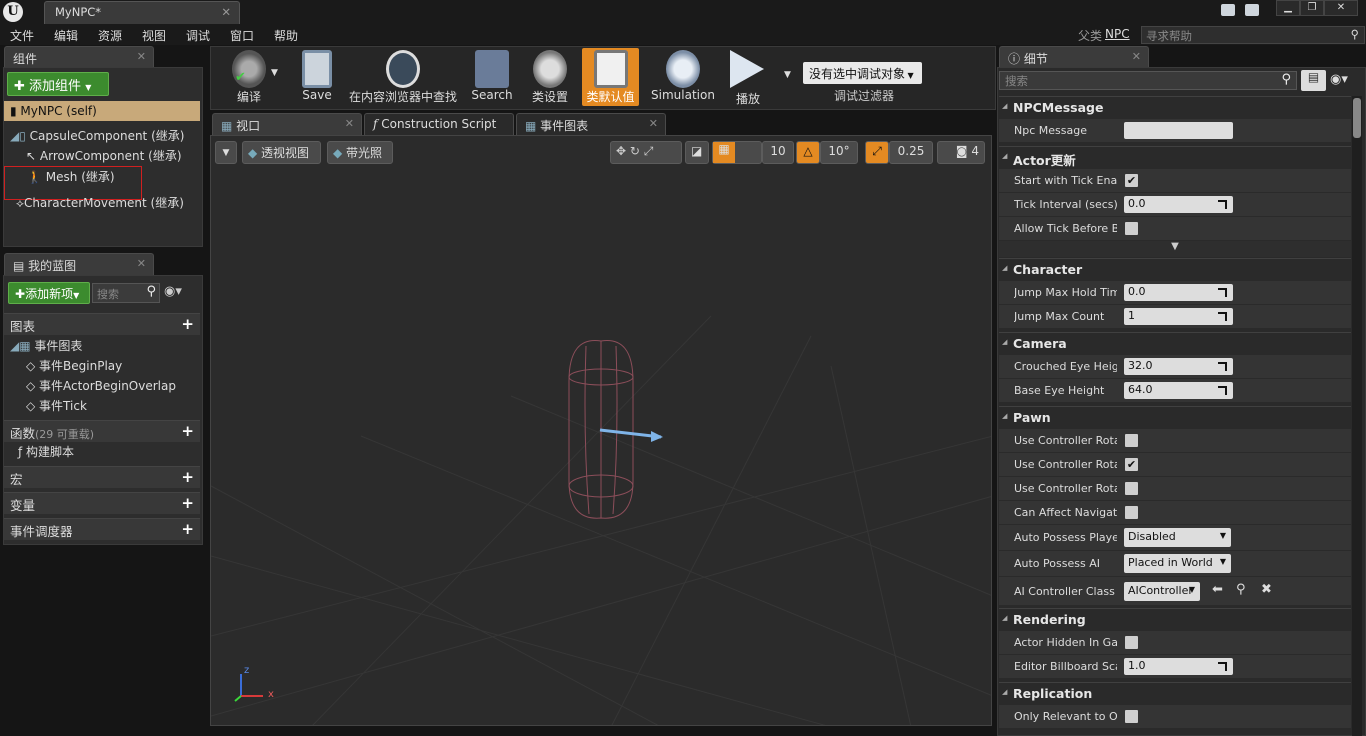  I want to click on world-local-button: ◪, so click(697, 152).